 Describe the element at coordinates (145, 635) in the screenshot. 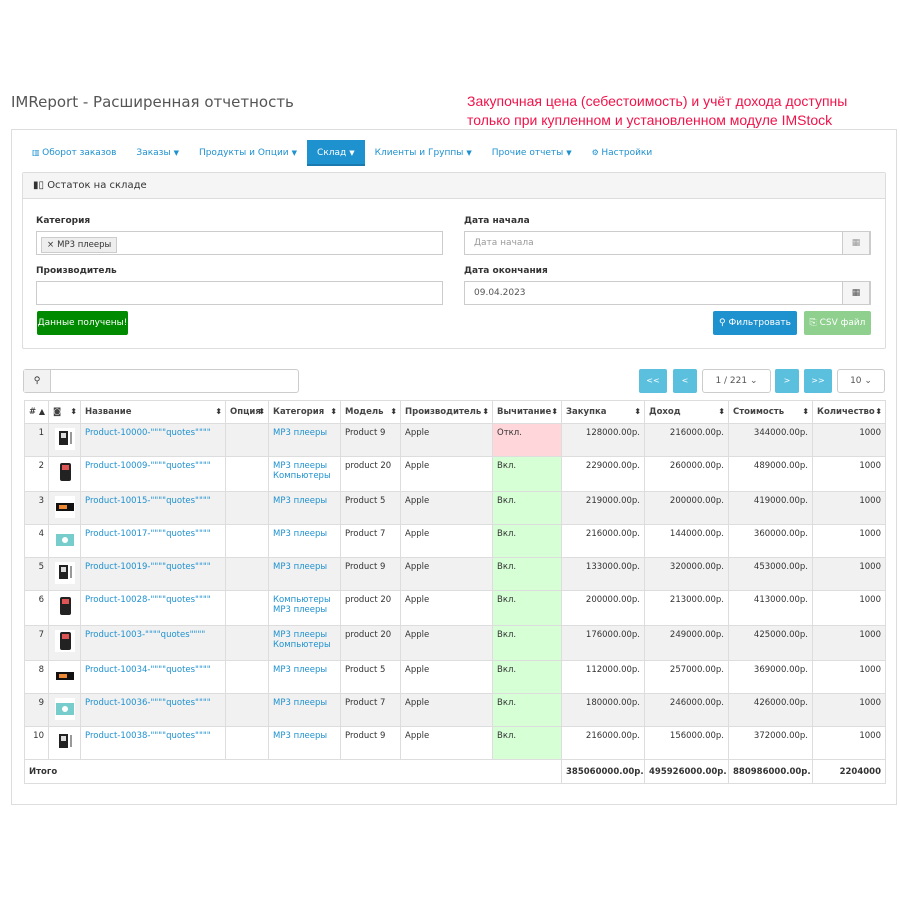

I see `product-link: Product-1003-""""quotes""""` at that location.